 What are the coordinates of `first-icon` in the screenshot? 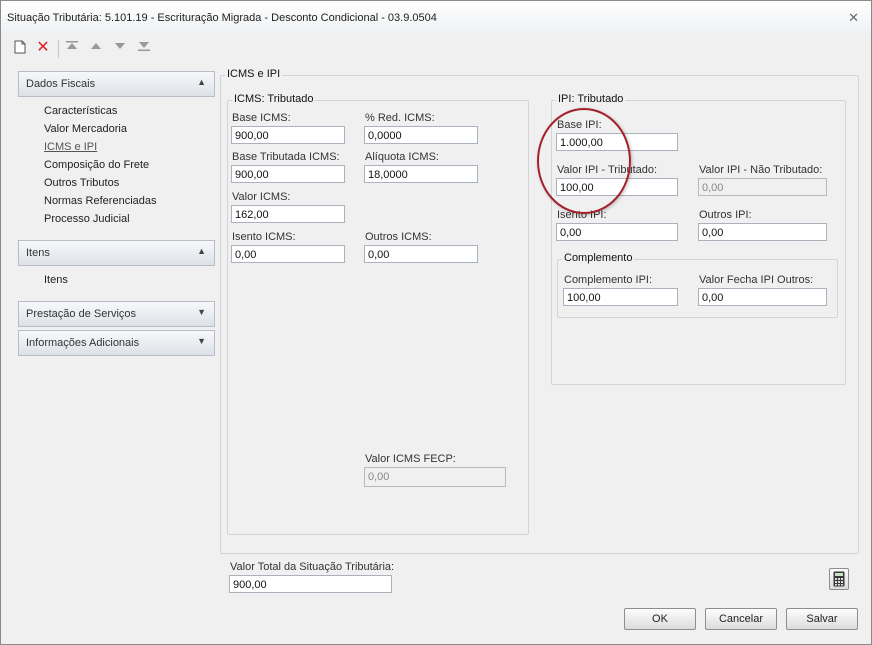 It's located at (72, 48).